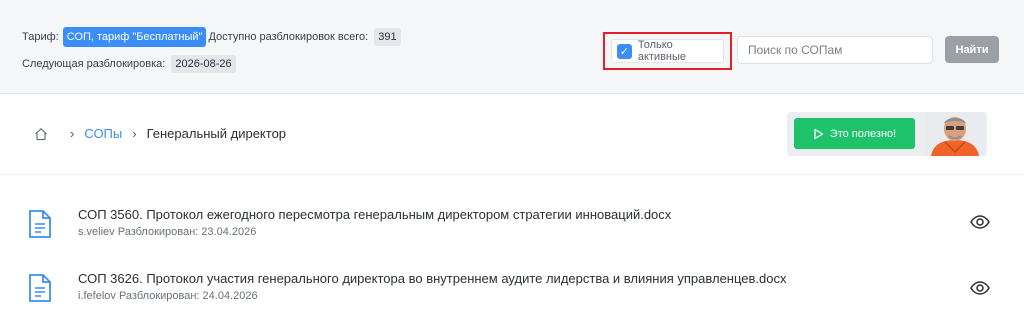  What do you see at coordinates (863, 133) in the screenshot?
I see `useful-button-label: Это полезно!` at bounding box center [863, 133].